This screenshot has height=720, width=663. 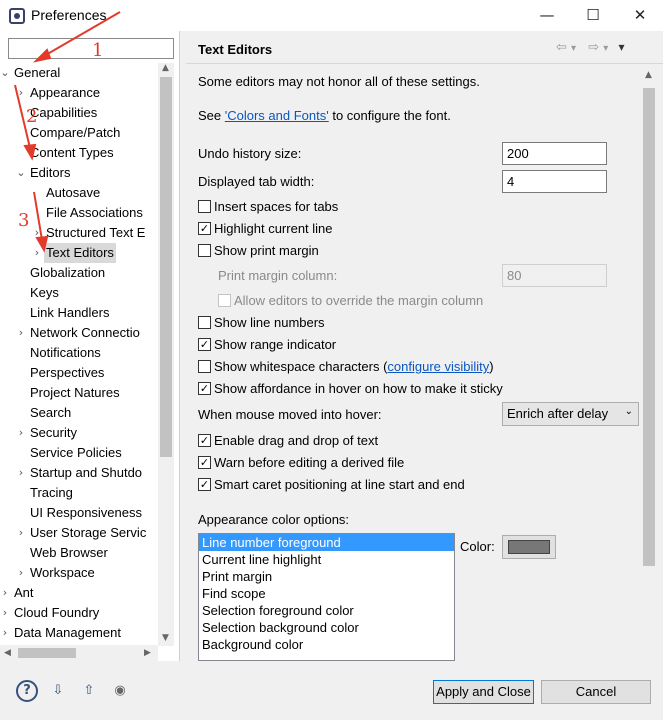 I want to click on tree-item-label: Cloud Foundry, so click(x=57, y=612).